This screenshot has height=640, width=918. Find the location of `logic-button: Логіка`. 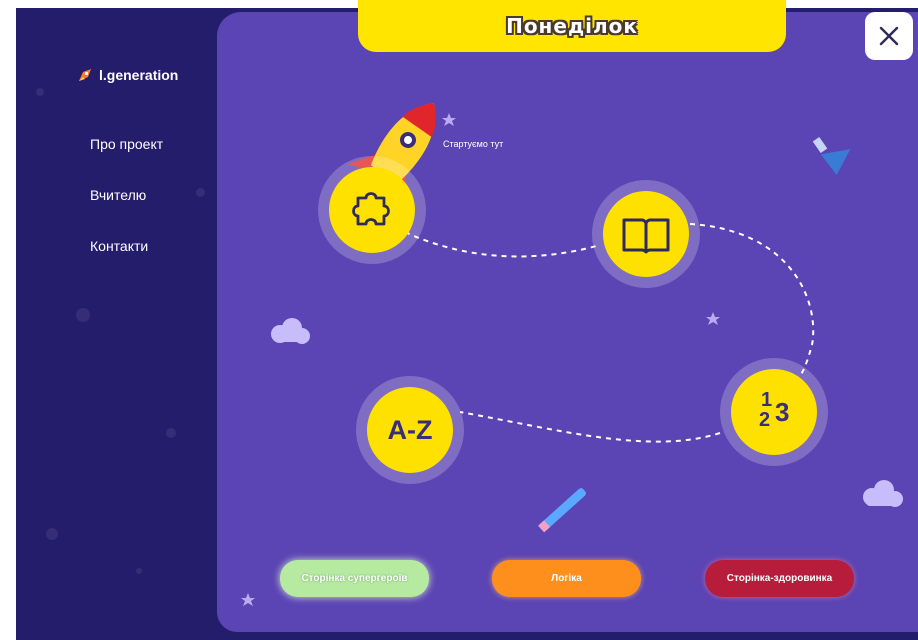

logic-button: Логіка is located at coordinates (566, 578).